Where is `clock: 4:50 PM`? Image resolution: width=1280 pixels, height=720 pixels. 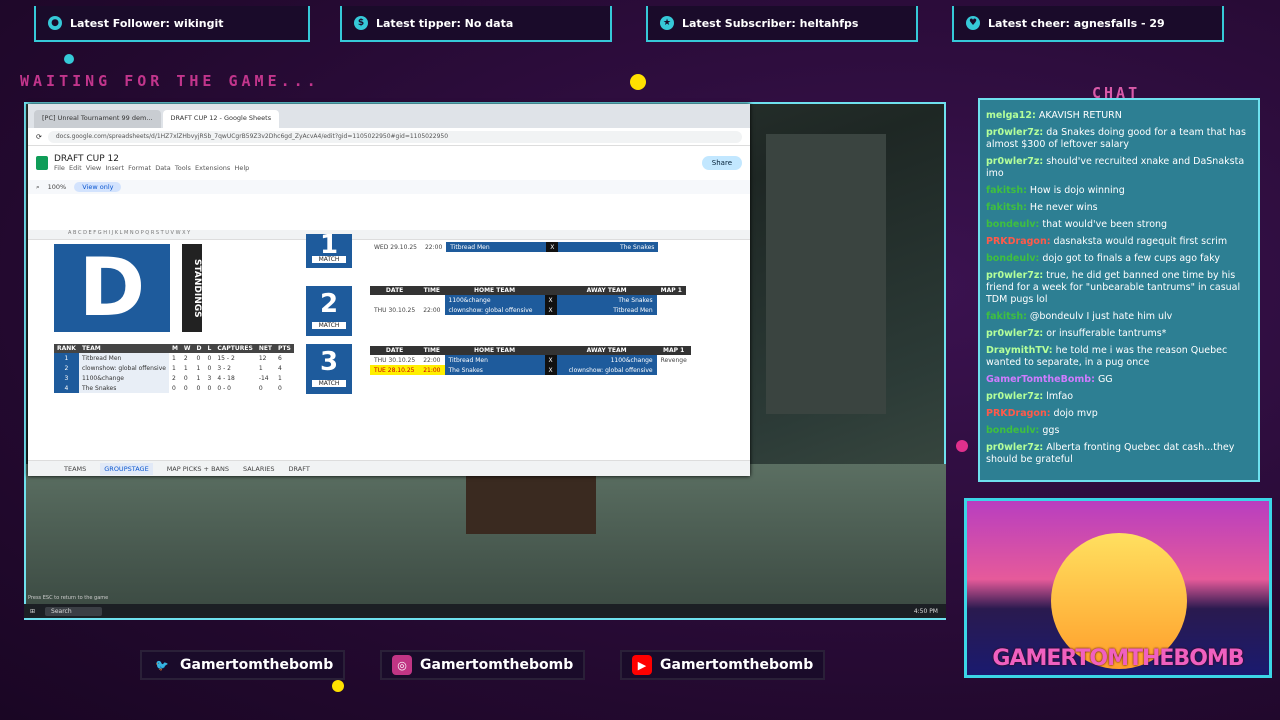 clock: 4:50 PM is located at coordinates (925, 611).